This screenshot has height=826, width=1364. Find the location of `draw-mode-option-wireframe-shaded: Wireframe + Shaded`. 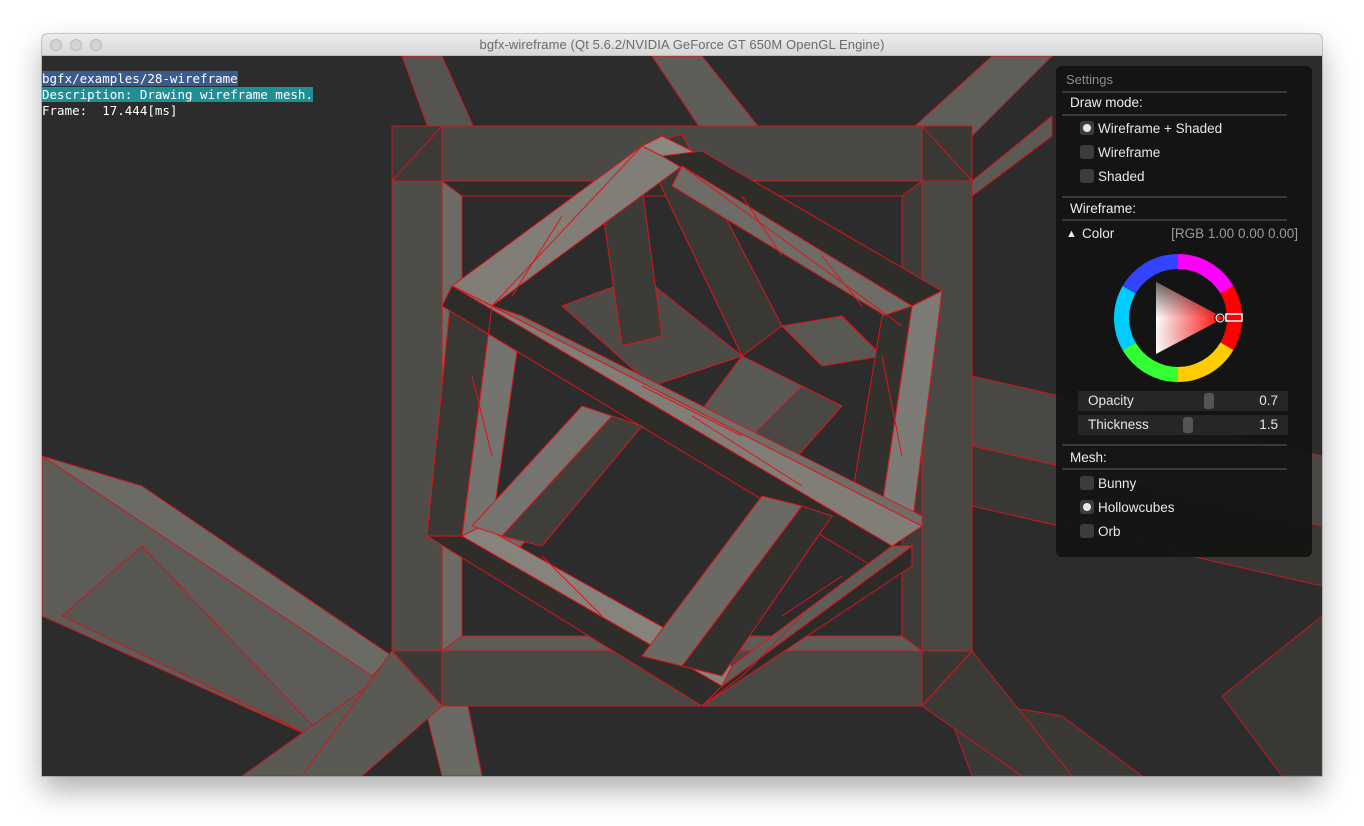

draw-mode-option-wireframe-shaded: Wireframe + Shaded is located at coordinates (1151, 128).